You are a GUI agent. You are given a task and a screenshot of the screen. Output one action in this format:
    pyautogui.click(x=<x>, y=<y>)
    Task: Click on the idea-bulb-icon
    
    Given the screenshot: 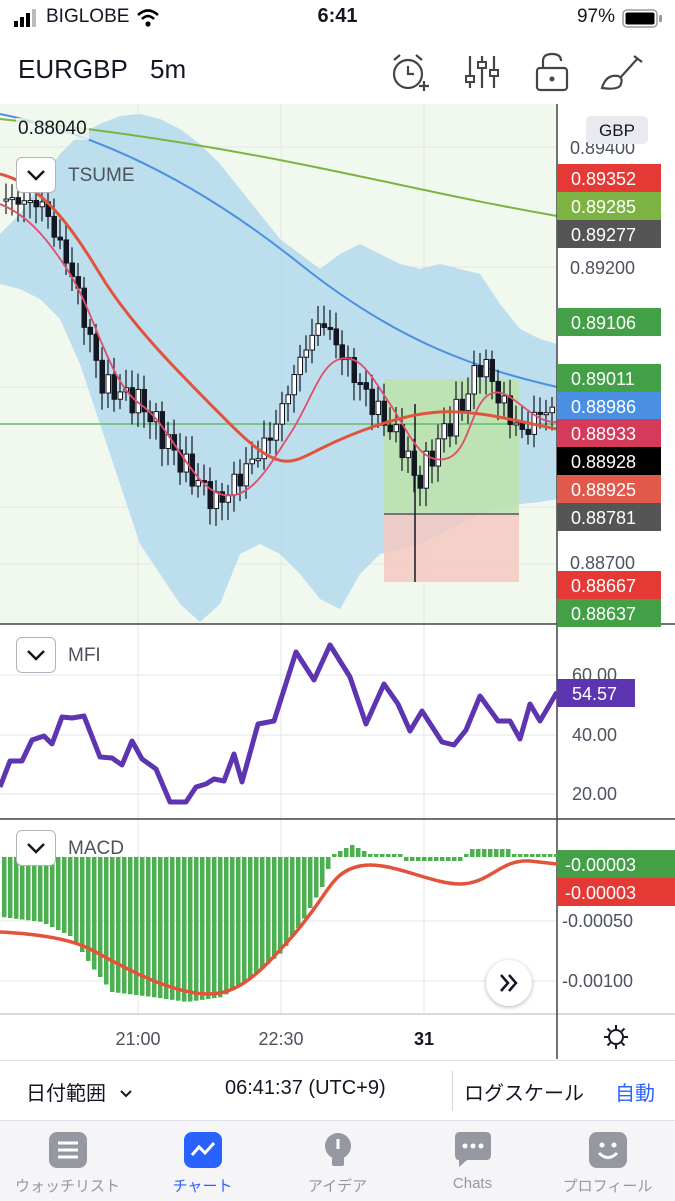 What is the action you would take?
    pyautogui.click(x=338, y=1149)
    